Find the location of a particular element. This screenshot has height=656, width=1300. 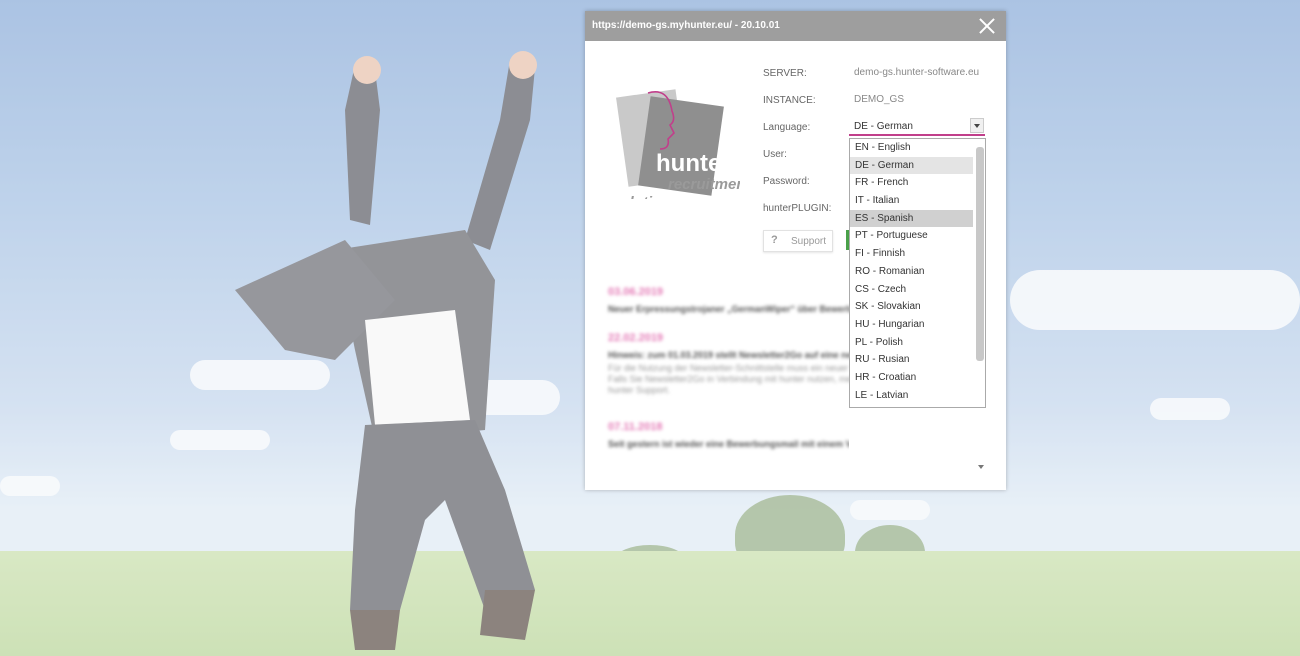

logo-line1: recruitment is located at coordinates (704, 184).